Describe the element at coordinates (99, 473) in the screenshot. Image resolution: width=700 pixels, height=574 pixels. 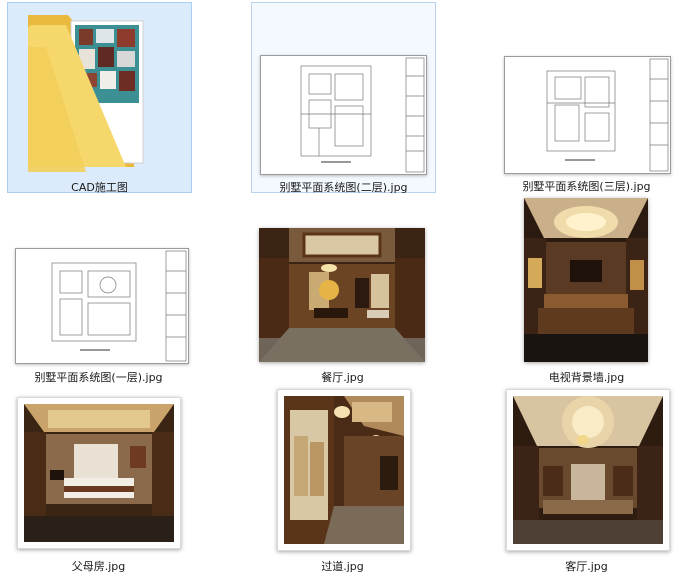
I see `bedroom-photo` at that location.